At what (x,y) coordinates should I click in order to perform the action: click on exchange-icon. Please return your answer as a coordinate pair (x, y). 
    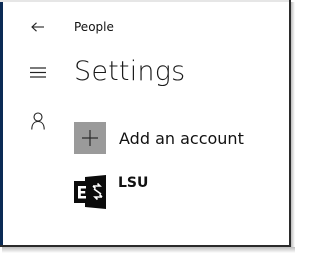
    Looking at the image, I should click on (90, 192).